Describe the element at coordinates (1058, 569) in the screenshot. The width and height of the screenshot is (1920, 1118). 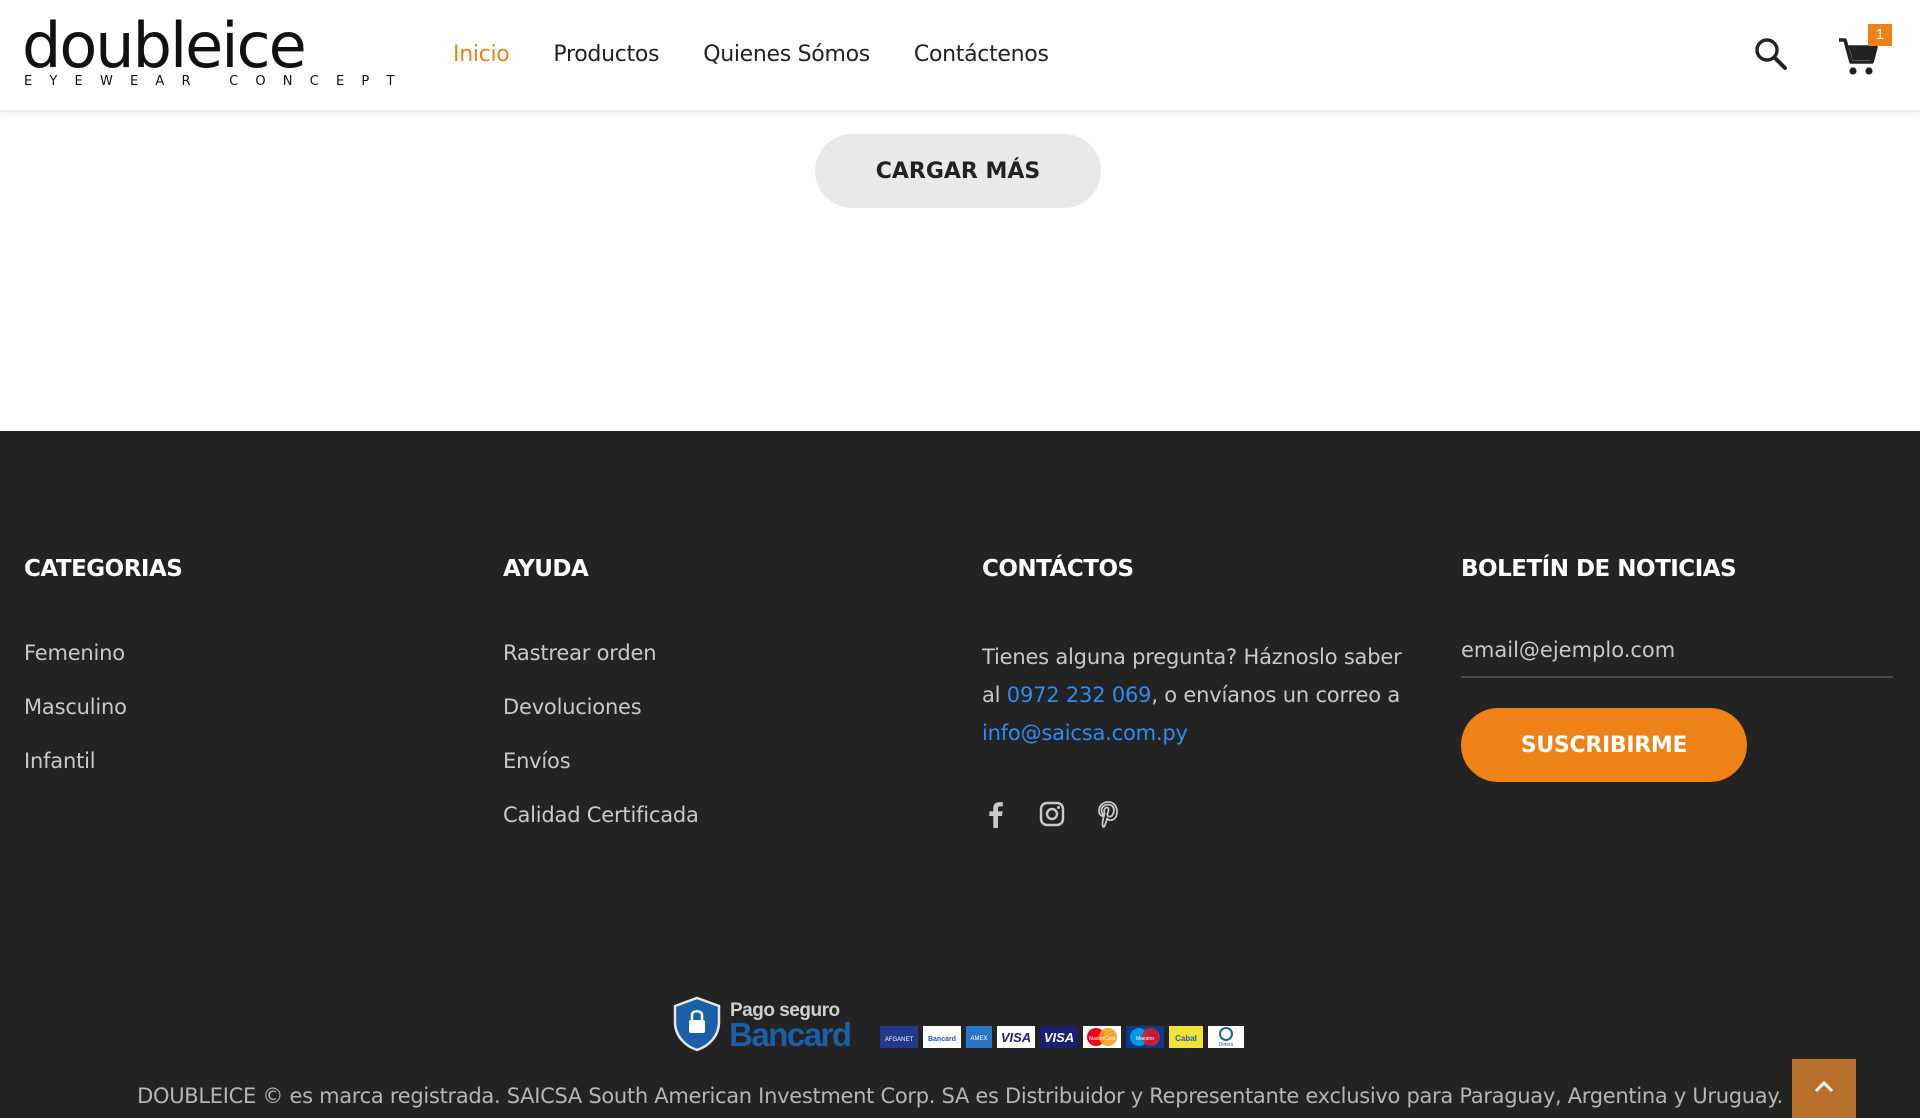
I see `footer-contacts-title: CONTÁCTOS` at that location.